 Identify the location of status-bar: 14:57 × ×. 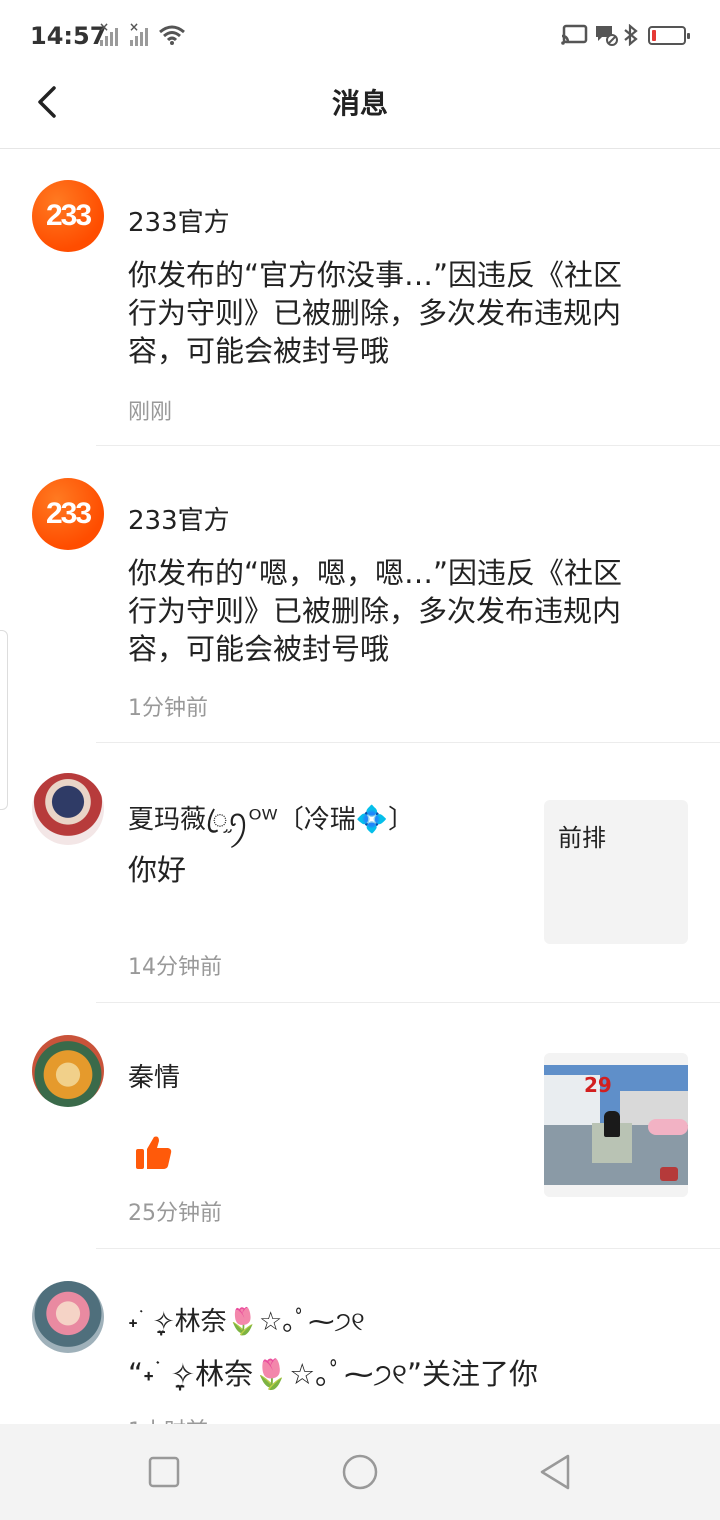
(360, 36).